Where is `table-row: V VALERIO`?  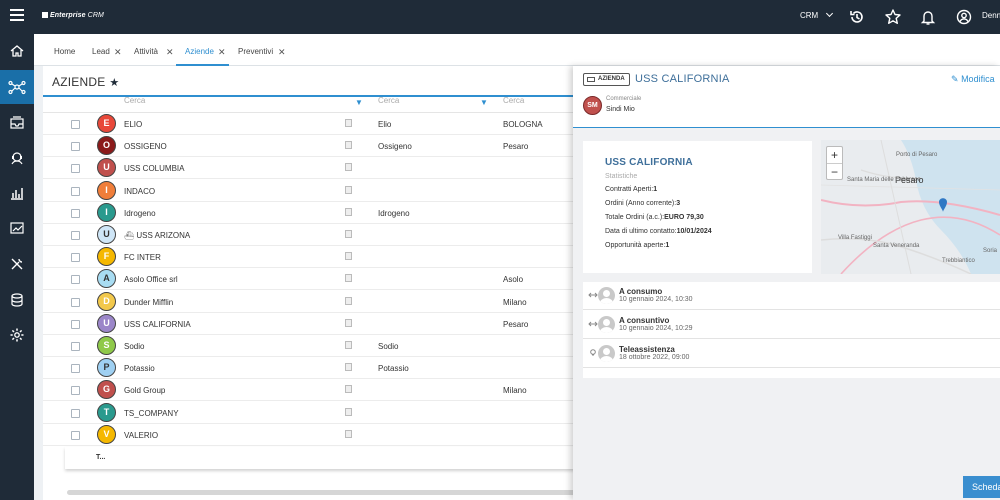 table-row: V VALERIO is located at coordinates (308, 435).